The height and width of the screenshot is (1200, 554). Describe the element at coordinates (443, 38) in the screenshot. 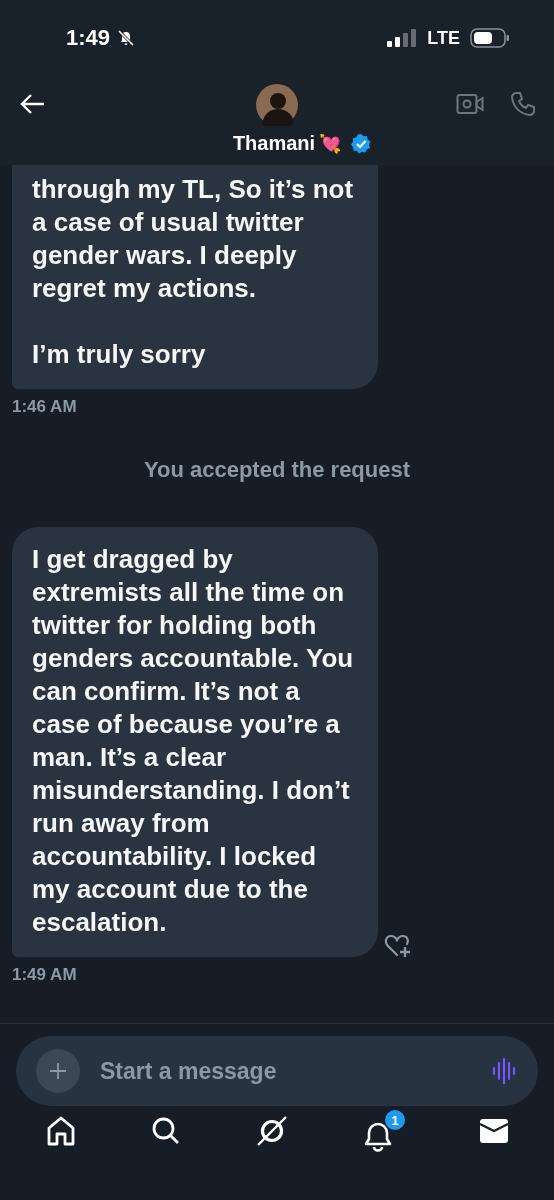

I see `network-label: LTE` at that location.